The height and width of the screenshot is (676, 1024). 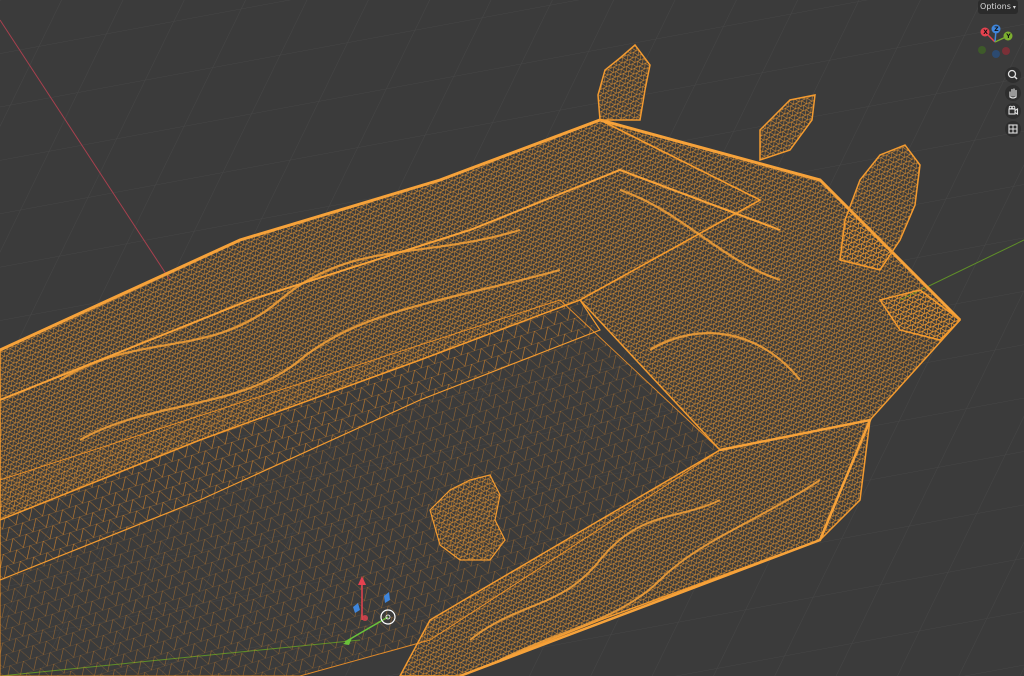 What do you see at coordinates (996, 29) in the screenshot?
I see `gizmo-z-label: Z` at bounding box center [996, 29].